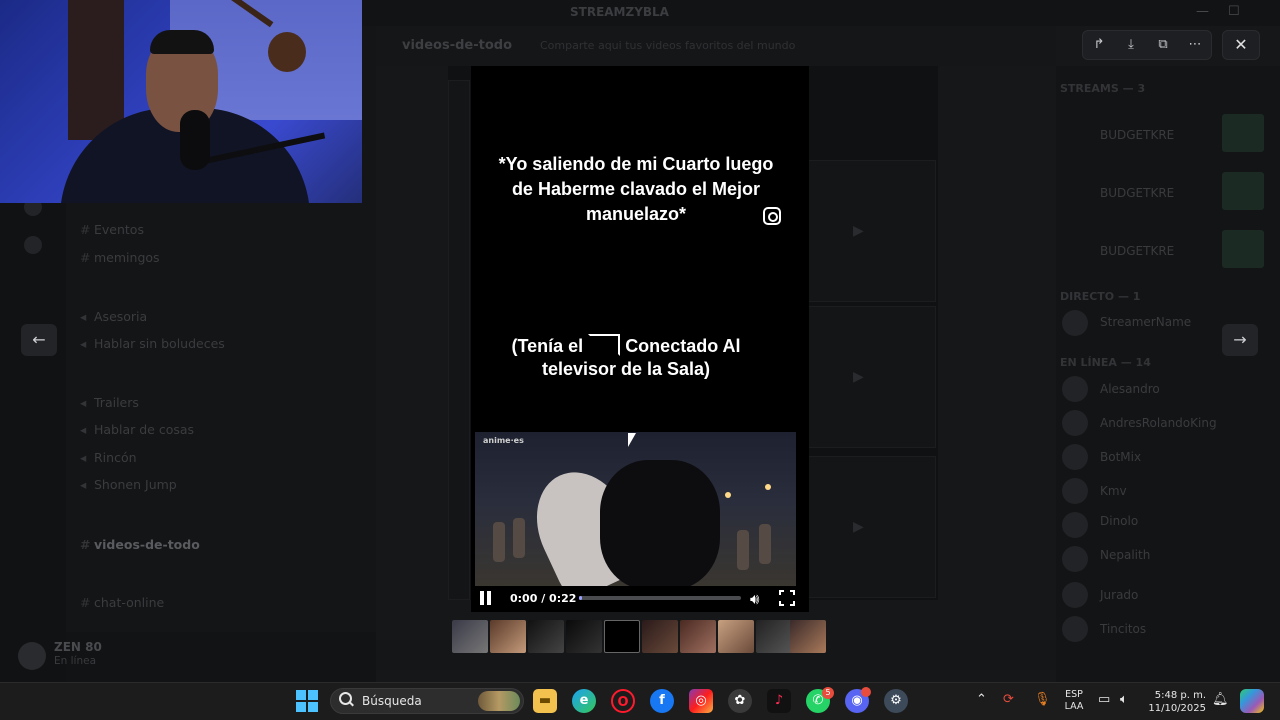 The height and width of the screenshot is (720, 1280). What do you see at coordinates (1240, 340) in the screenshot?
I see `next-button: →` at bounding box center [1240, 340].